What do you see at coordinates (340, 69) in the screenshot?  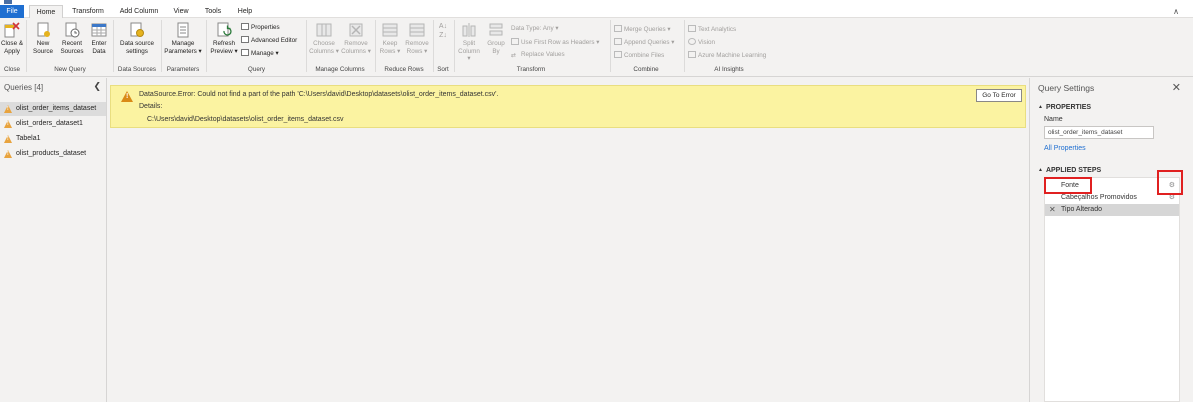 I see `group-label-manage-columns: Manage Columns` at bounding box center [340, 69].